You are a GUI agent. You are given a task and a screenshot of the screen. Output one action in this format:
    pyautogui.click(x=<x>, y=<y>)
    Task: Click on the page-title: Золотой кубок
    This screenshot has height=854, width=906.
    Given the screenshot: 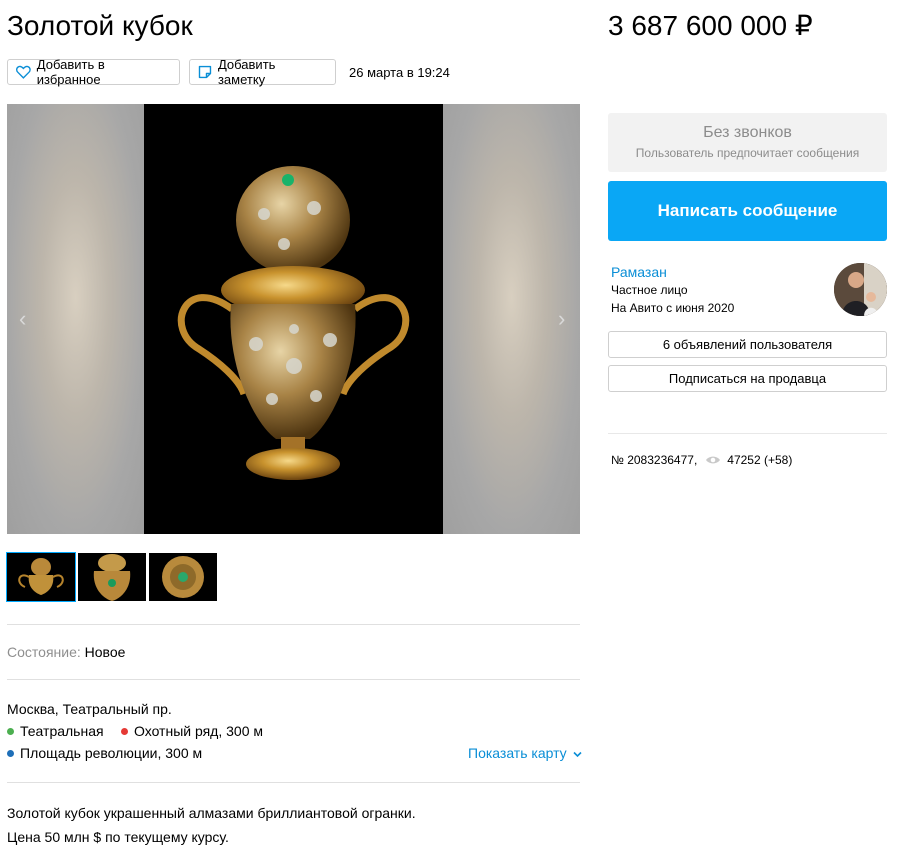 What is the action you would take?
    pyautogui.click(x=100, y=25)
    